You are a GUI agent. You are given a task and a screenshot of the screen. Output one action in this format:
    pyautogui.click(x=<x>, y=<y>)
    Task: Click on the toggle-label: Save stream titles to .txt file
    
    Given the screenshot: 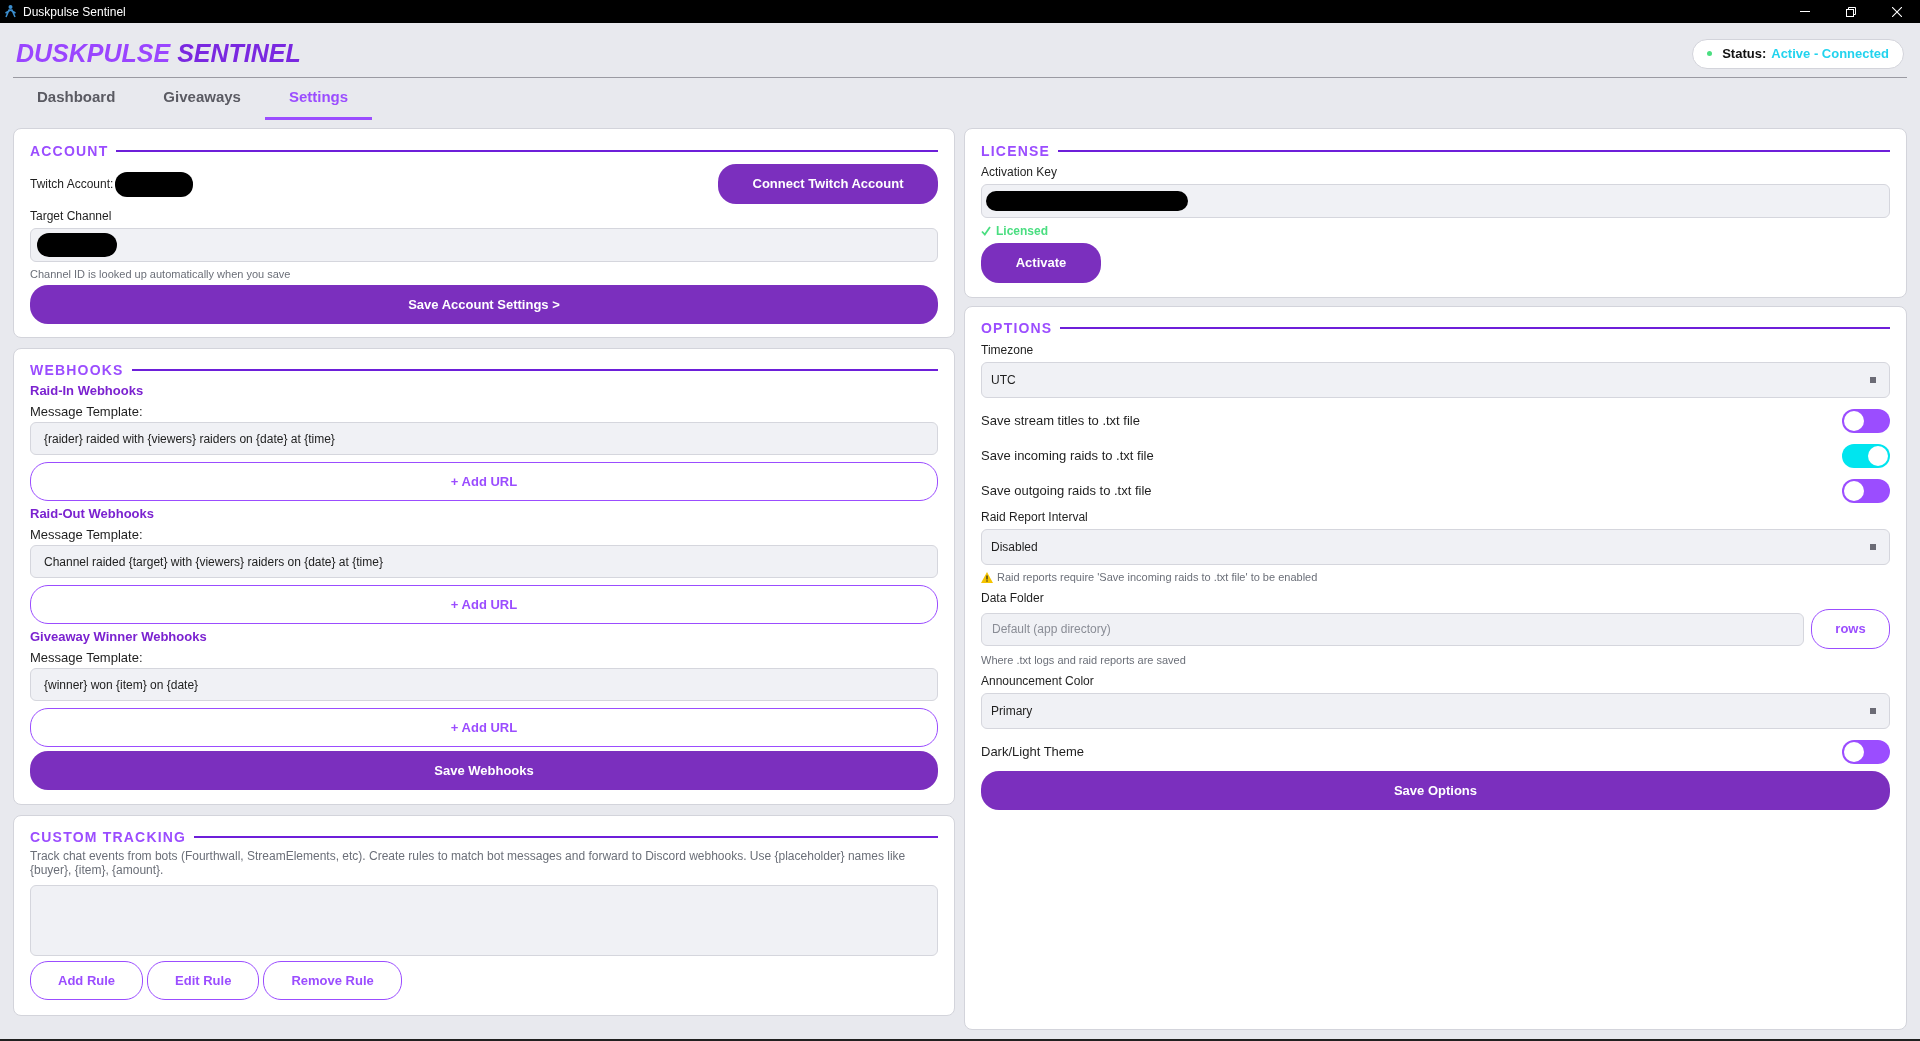 What is the action you would take?
    pyautogui.click(x=1060, y=421)
    